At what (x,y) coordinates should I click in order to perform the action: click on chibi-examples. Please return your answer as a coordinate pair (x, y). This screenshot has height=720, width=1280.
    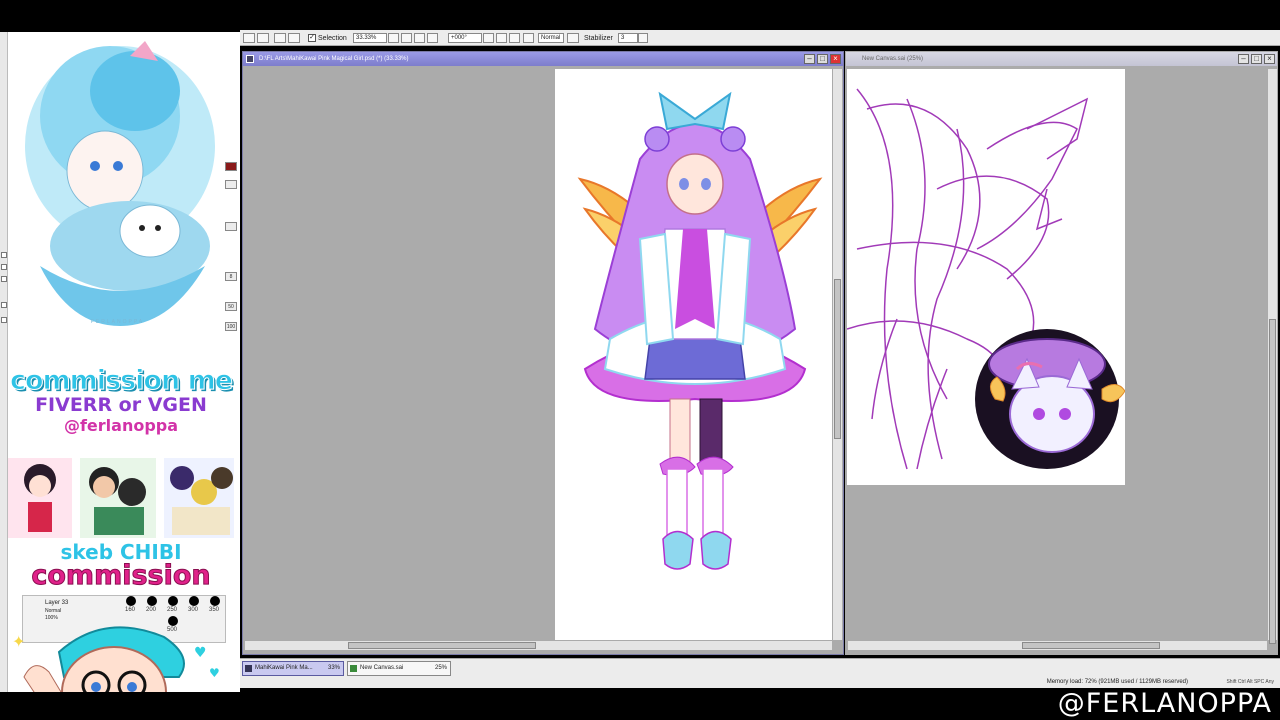
    Looking at the image, I should click on (121, 498).